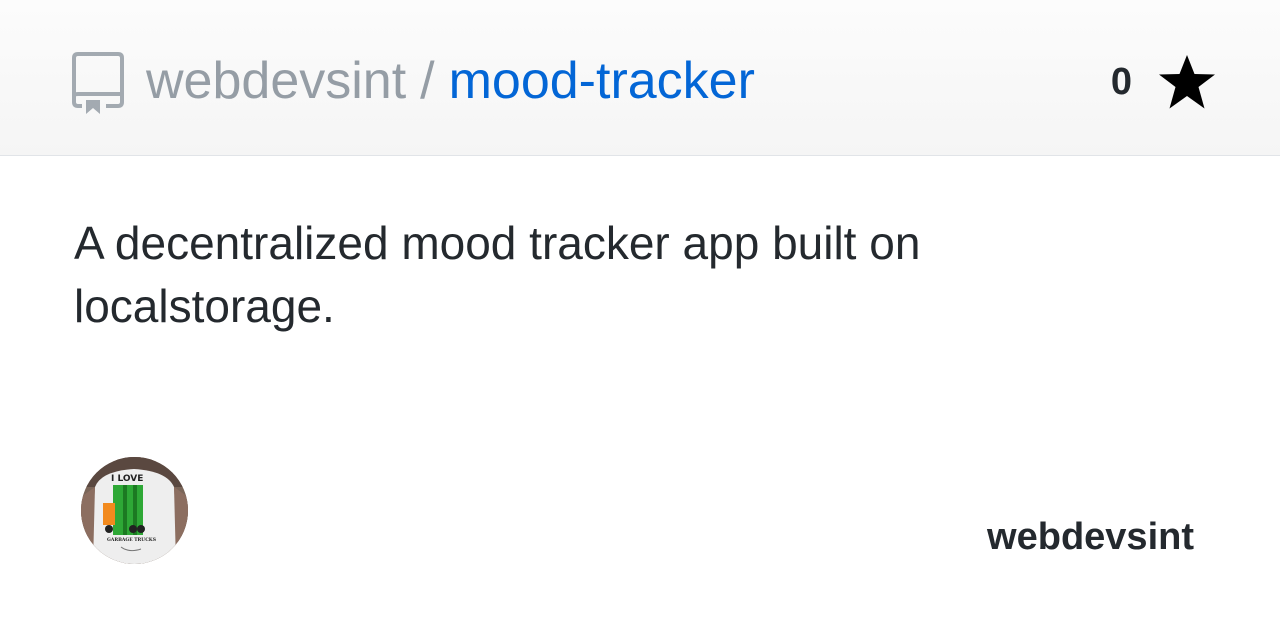 This screenshot has height=640, width=1280. I want to click on star-counter: 0, so click(1163, 82).